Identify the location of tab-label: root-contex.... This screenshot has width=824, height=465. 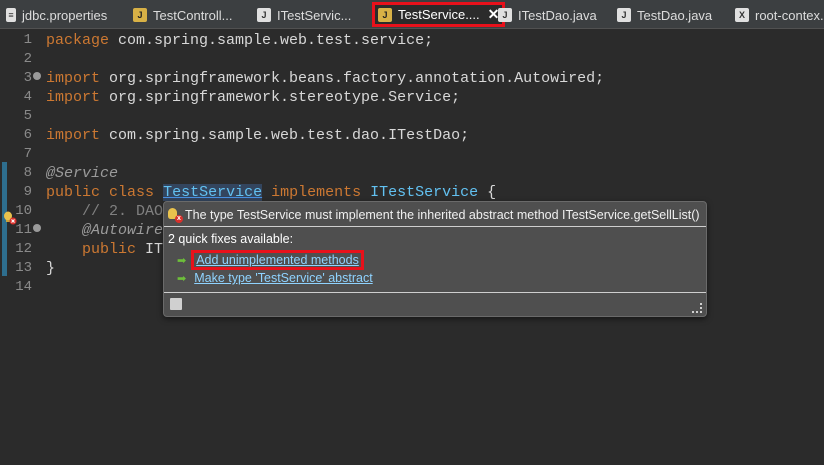
(789, 15).